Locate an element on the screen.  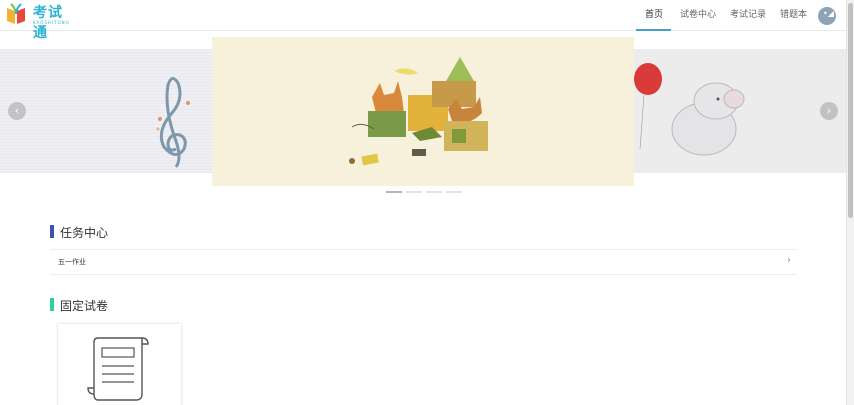
foxes-illustration is located at coordinates (418, 111).